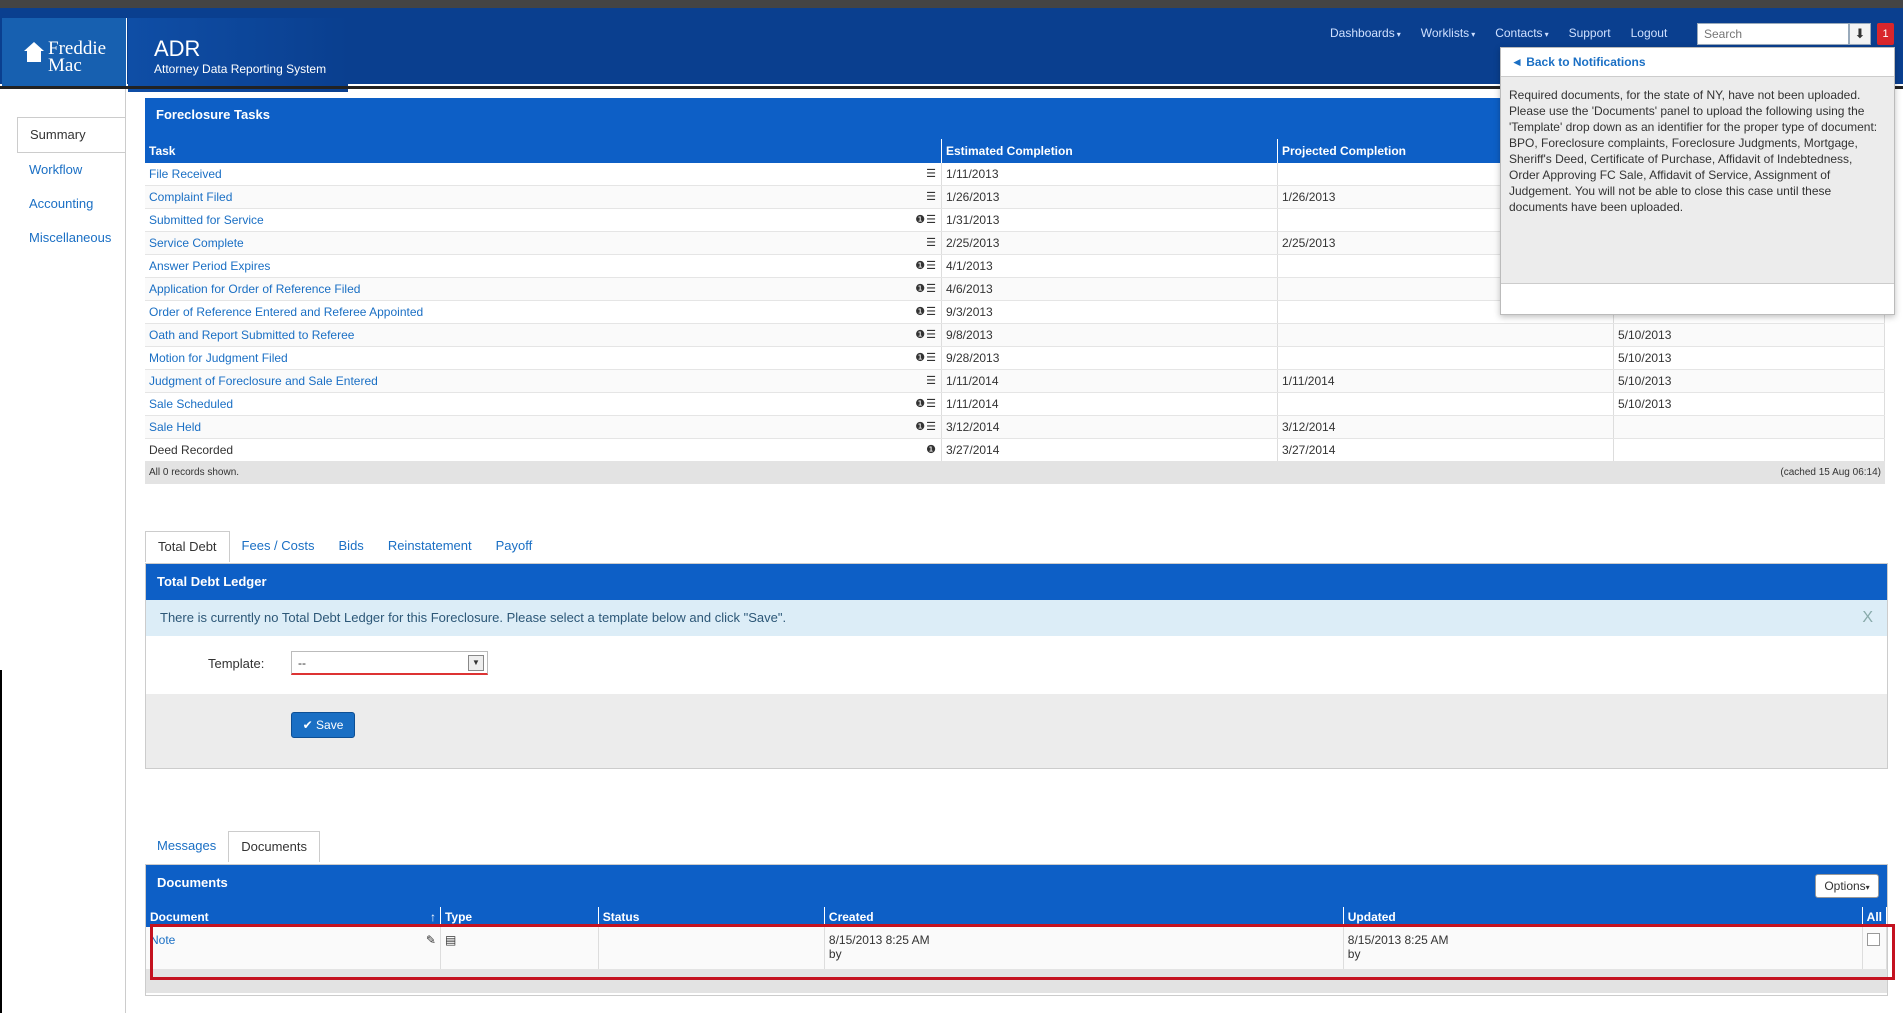  What do you see at coordinates (64, 55) in the screenshot?
I see `freddie-mac-logo: Freddie Mac` at bounding box center [64, 55].